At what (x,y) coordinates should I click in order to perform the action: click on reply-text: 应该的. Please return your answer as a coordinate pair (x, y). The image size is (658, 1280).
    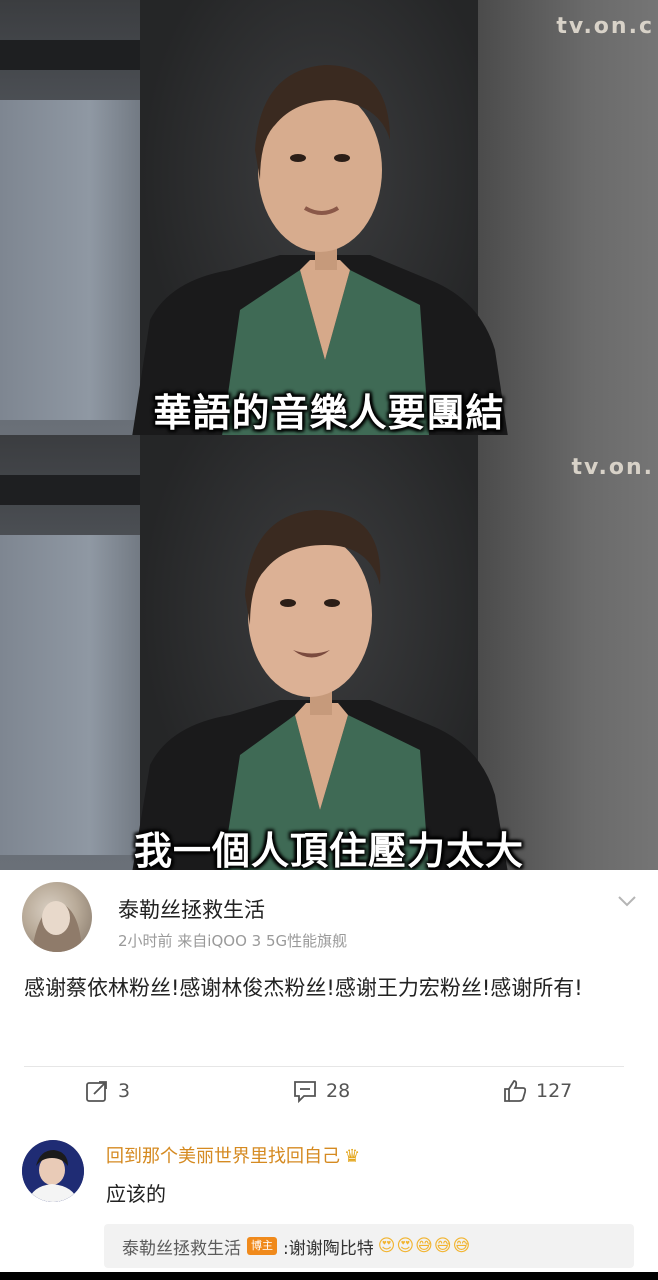
    Looking at the image, I should click on (136, 1194).